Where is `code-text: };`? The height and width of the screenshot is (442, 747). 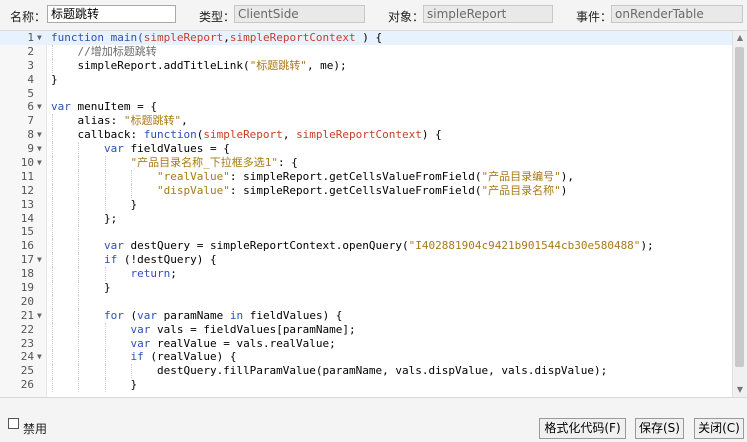 code-text: }; is located at coordinates (84, 219).